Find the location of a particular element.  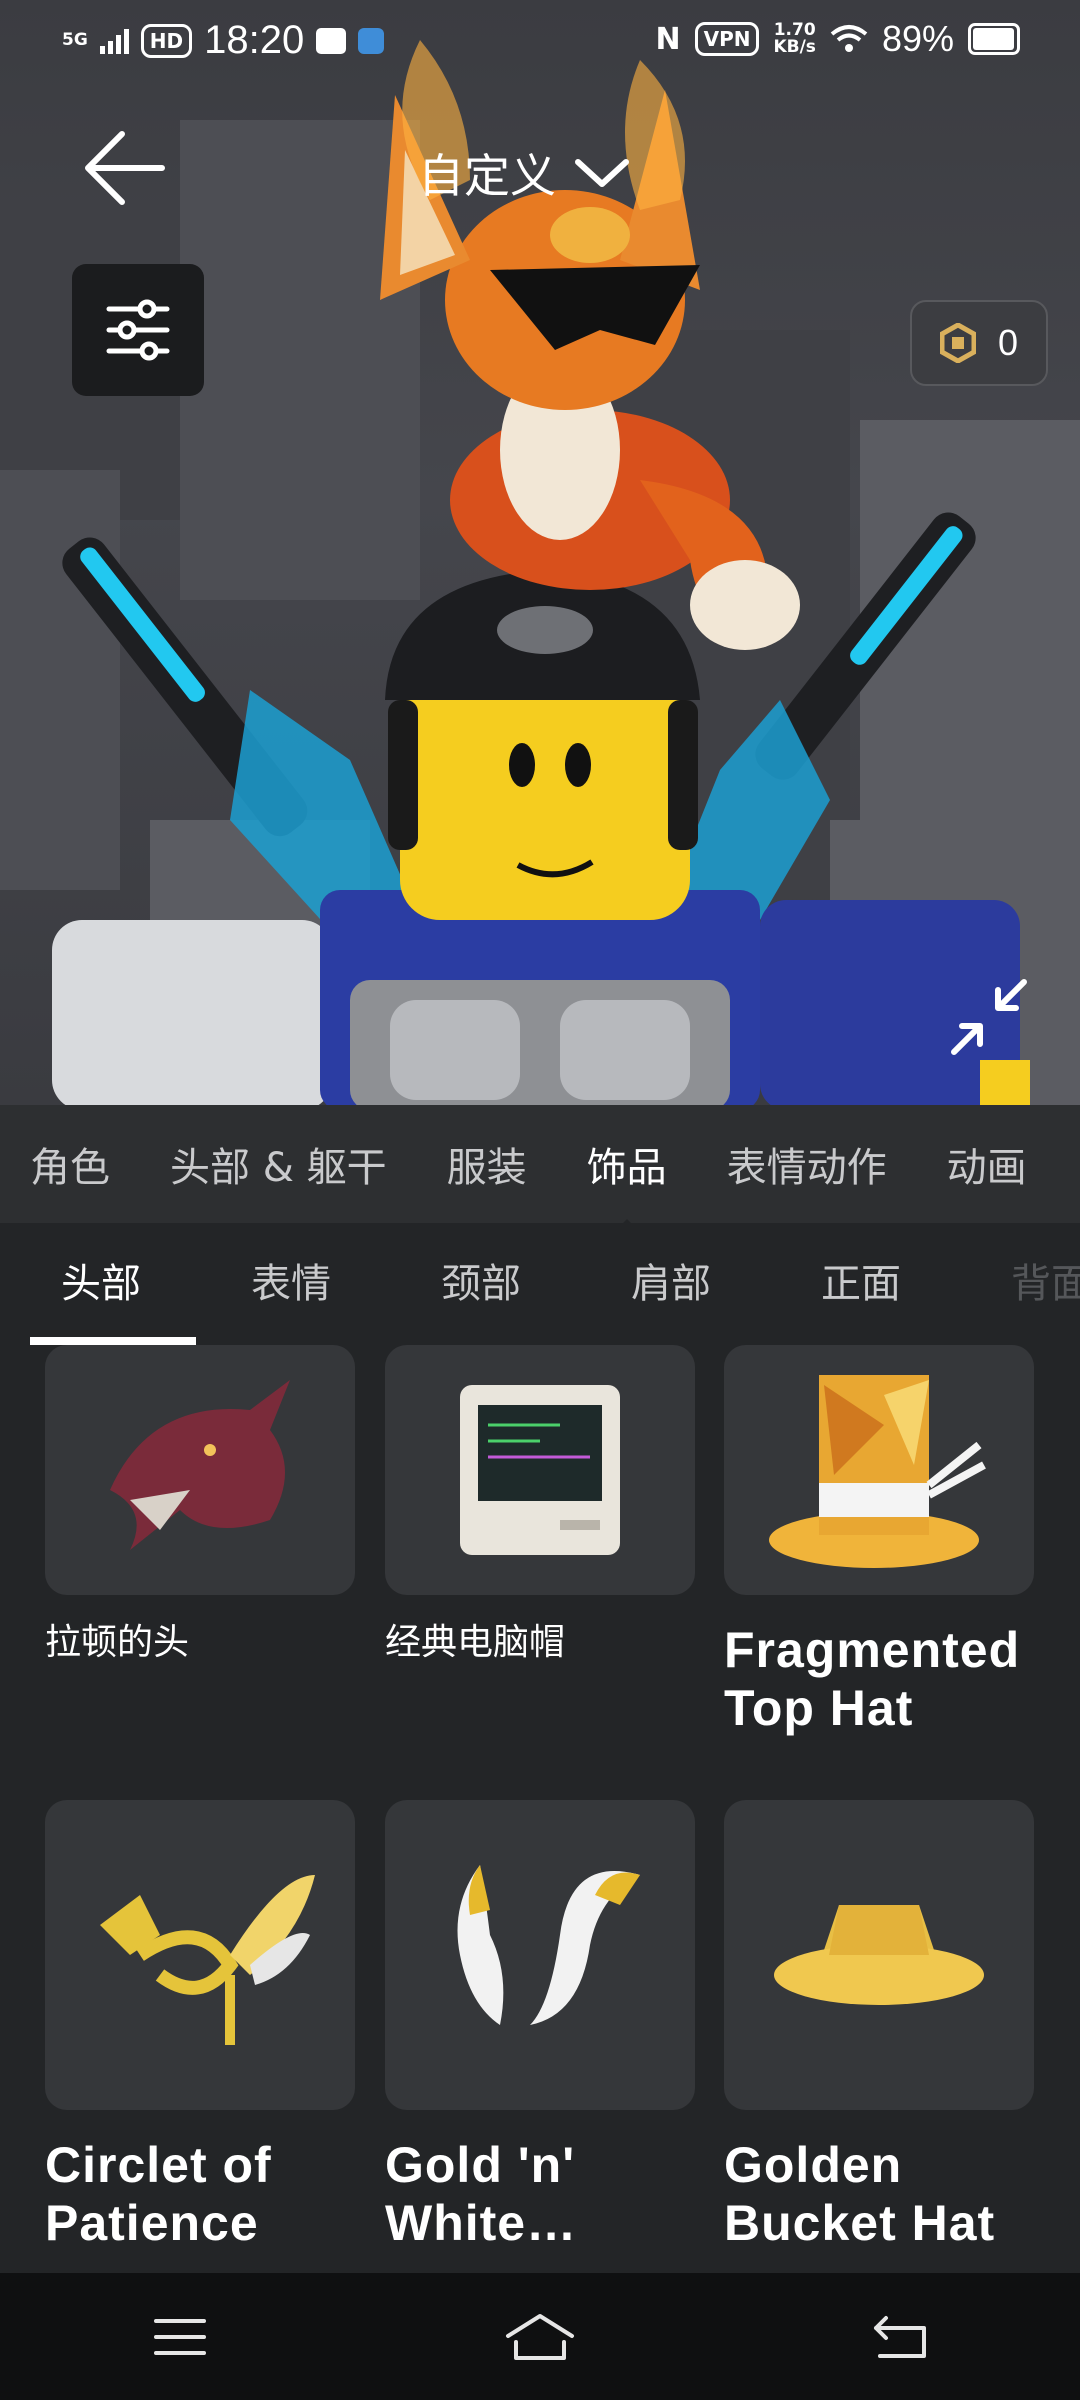

subtab-front: 正面 is located at coordinates (861, 1284).